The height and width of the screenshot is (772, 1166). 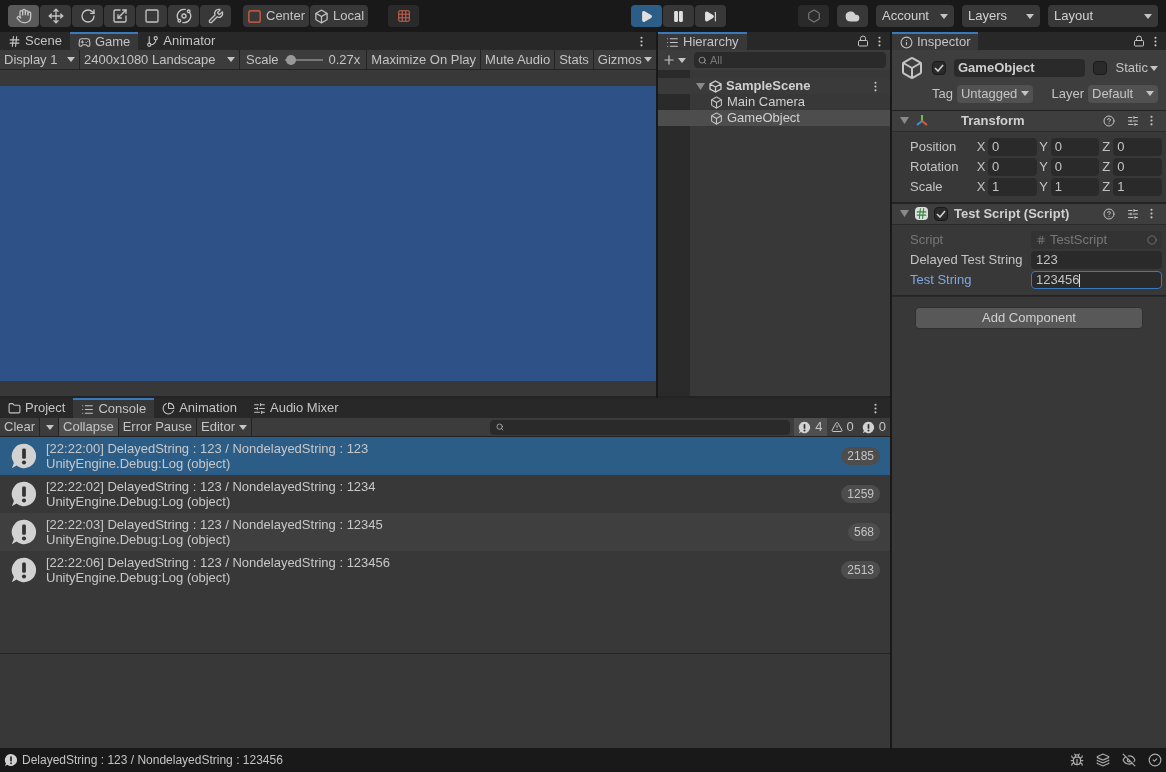 I want to click on snap-button, so click(x=404, y=16).